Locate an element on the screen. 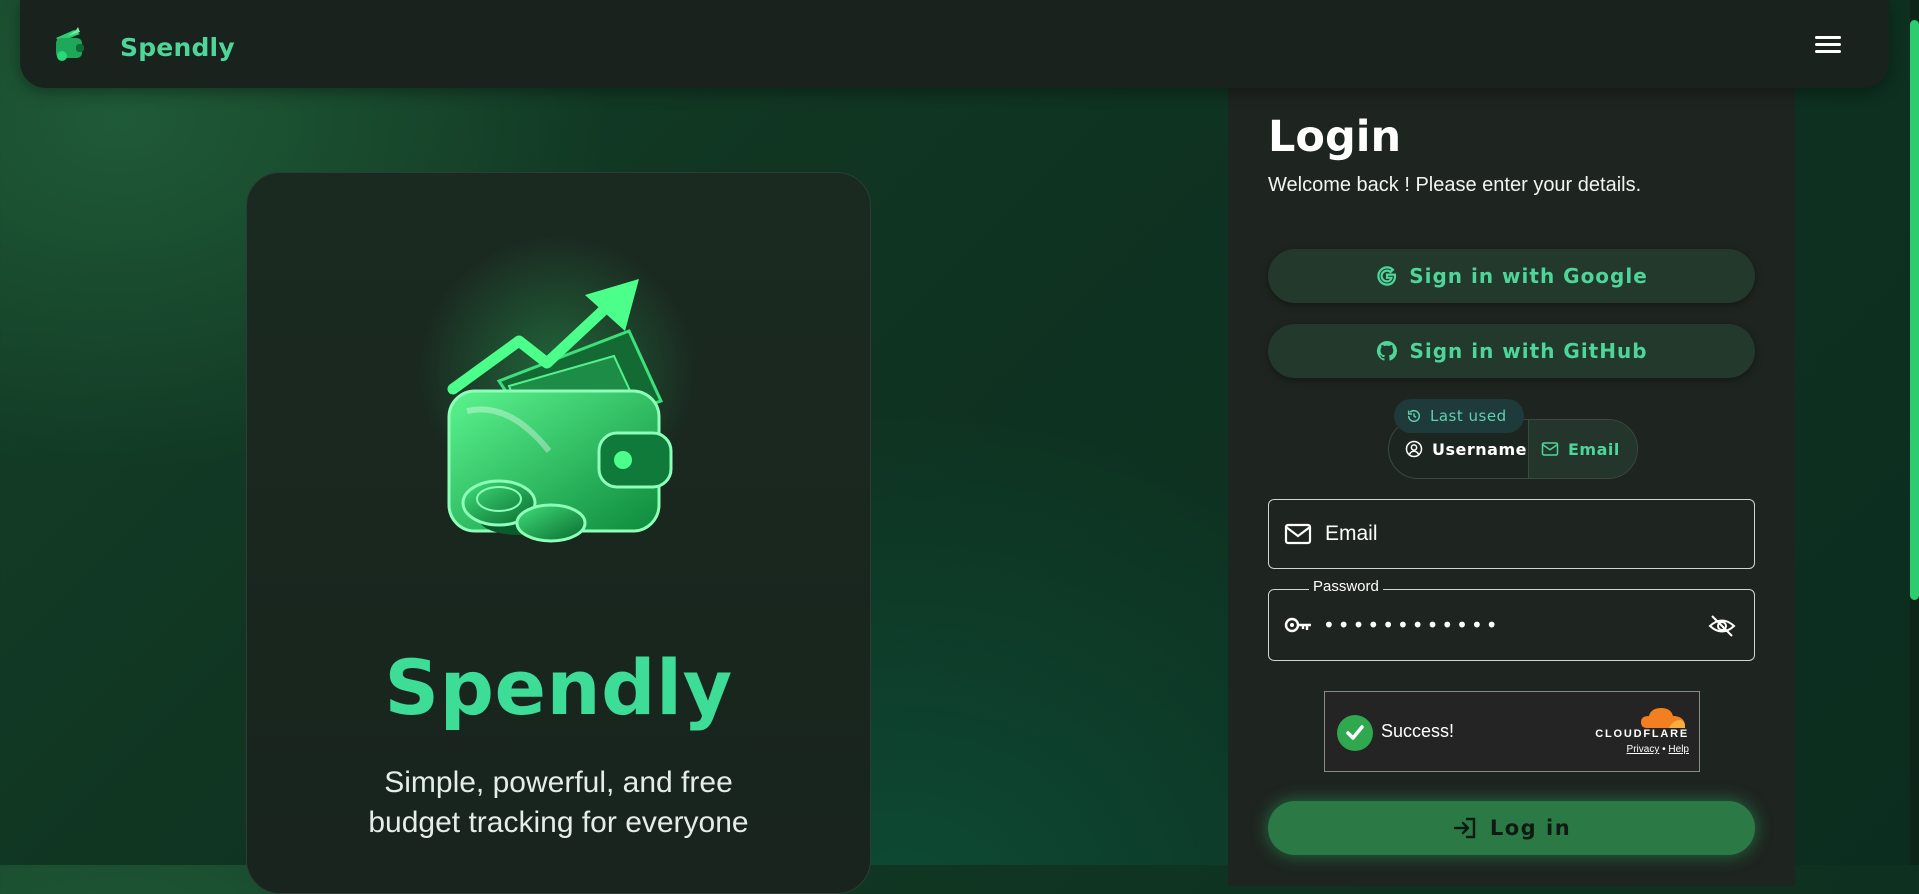  captcha-privacy-link: Privacy is located at coordinates (1643, 749).